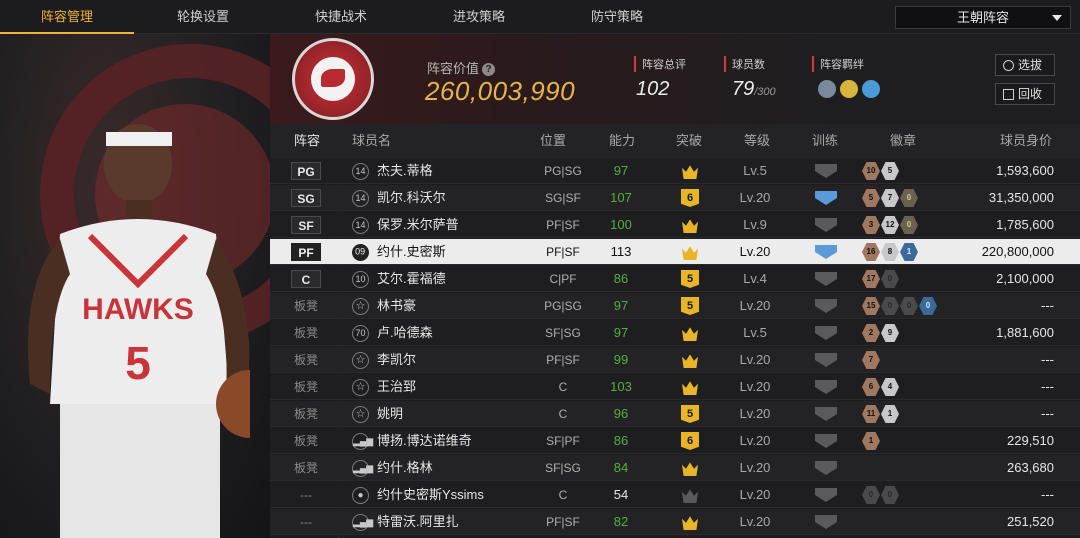  Describe the element at coordinates (675, 306) in the screenshot. I see `table-row: 板凳 ☆ 林书豪 PG|SG 97 5 Lv.20 15 0 0 0 ---` at that location.